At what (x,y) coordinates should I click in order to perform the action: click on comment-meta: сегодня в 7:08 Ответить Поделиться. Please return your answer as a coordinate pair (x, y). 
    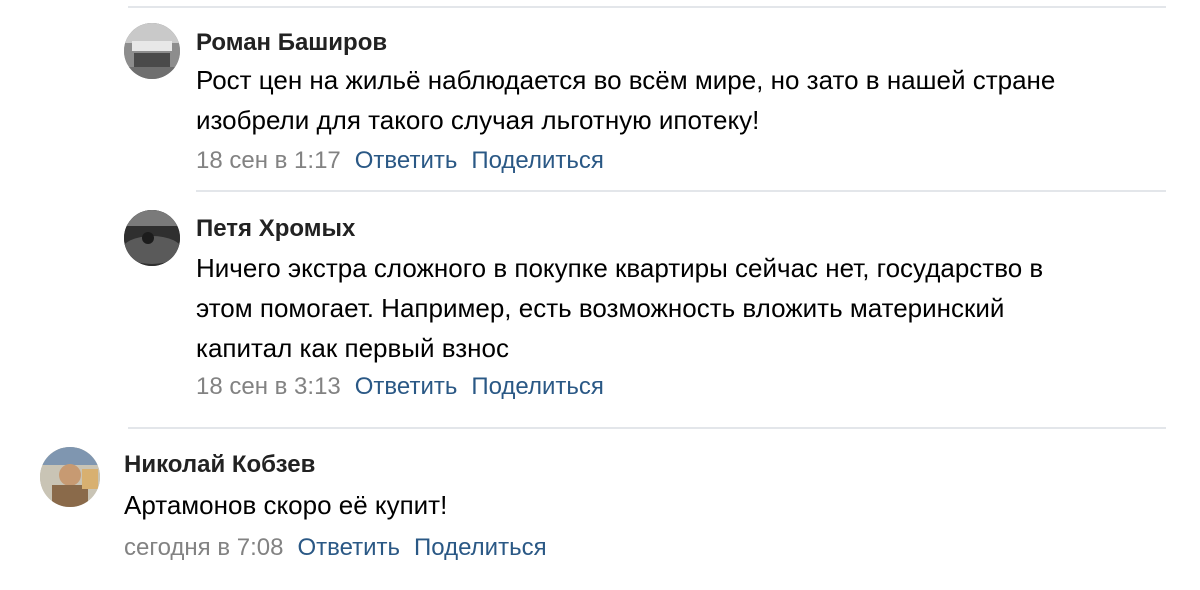
    Looking at the image, I should click on (335, 548).